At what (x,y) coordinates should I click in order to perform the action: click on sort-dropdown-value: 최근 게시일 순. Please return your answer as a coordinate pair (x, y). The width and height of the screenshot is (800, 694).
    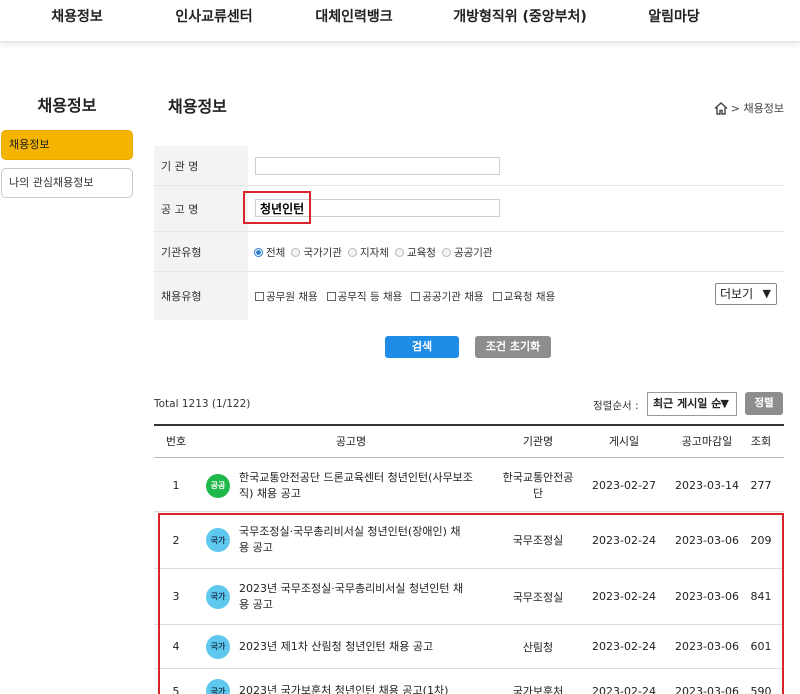
    Looking at the image, I should click on (687, 403).